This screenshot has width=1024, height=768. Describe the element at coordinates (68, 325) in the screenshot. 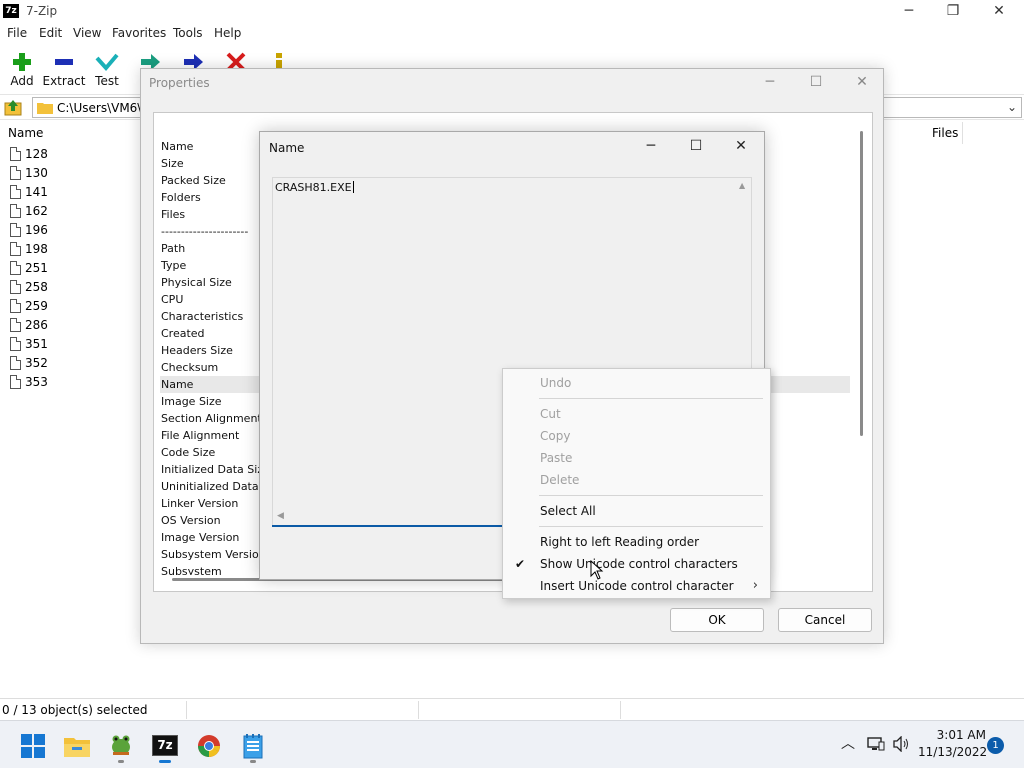

I see `list-item: 286` at that location.